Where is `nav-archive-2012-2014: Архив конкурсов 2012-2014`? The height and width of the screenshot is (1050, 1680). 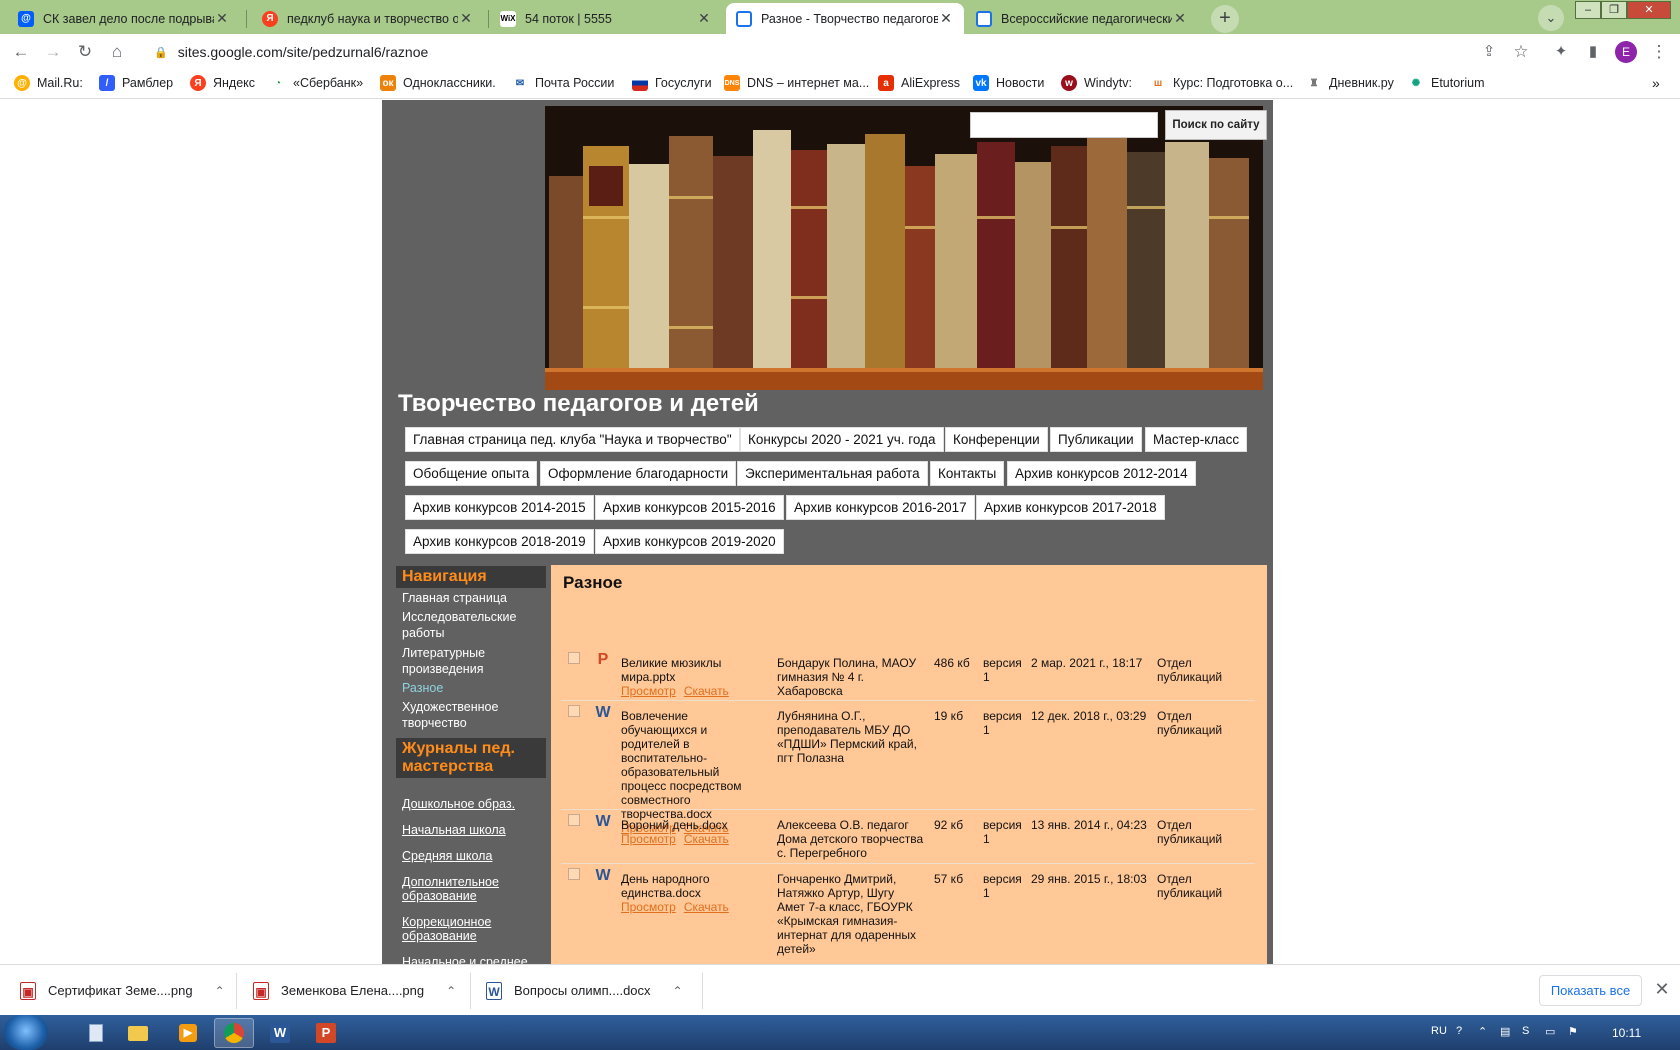
nav-archive-2012-2014: Архив конкурсов 2012-2014 is located at coordinates (1101, 473).